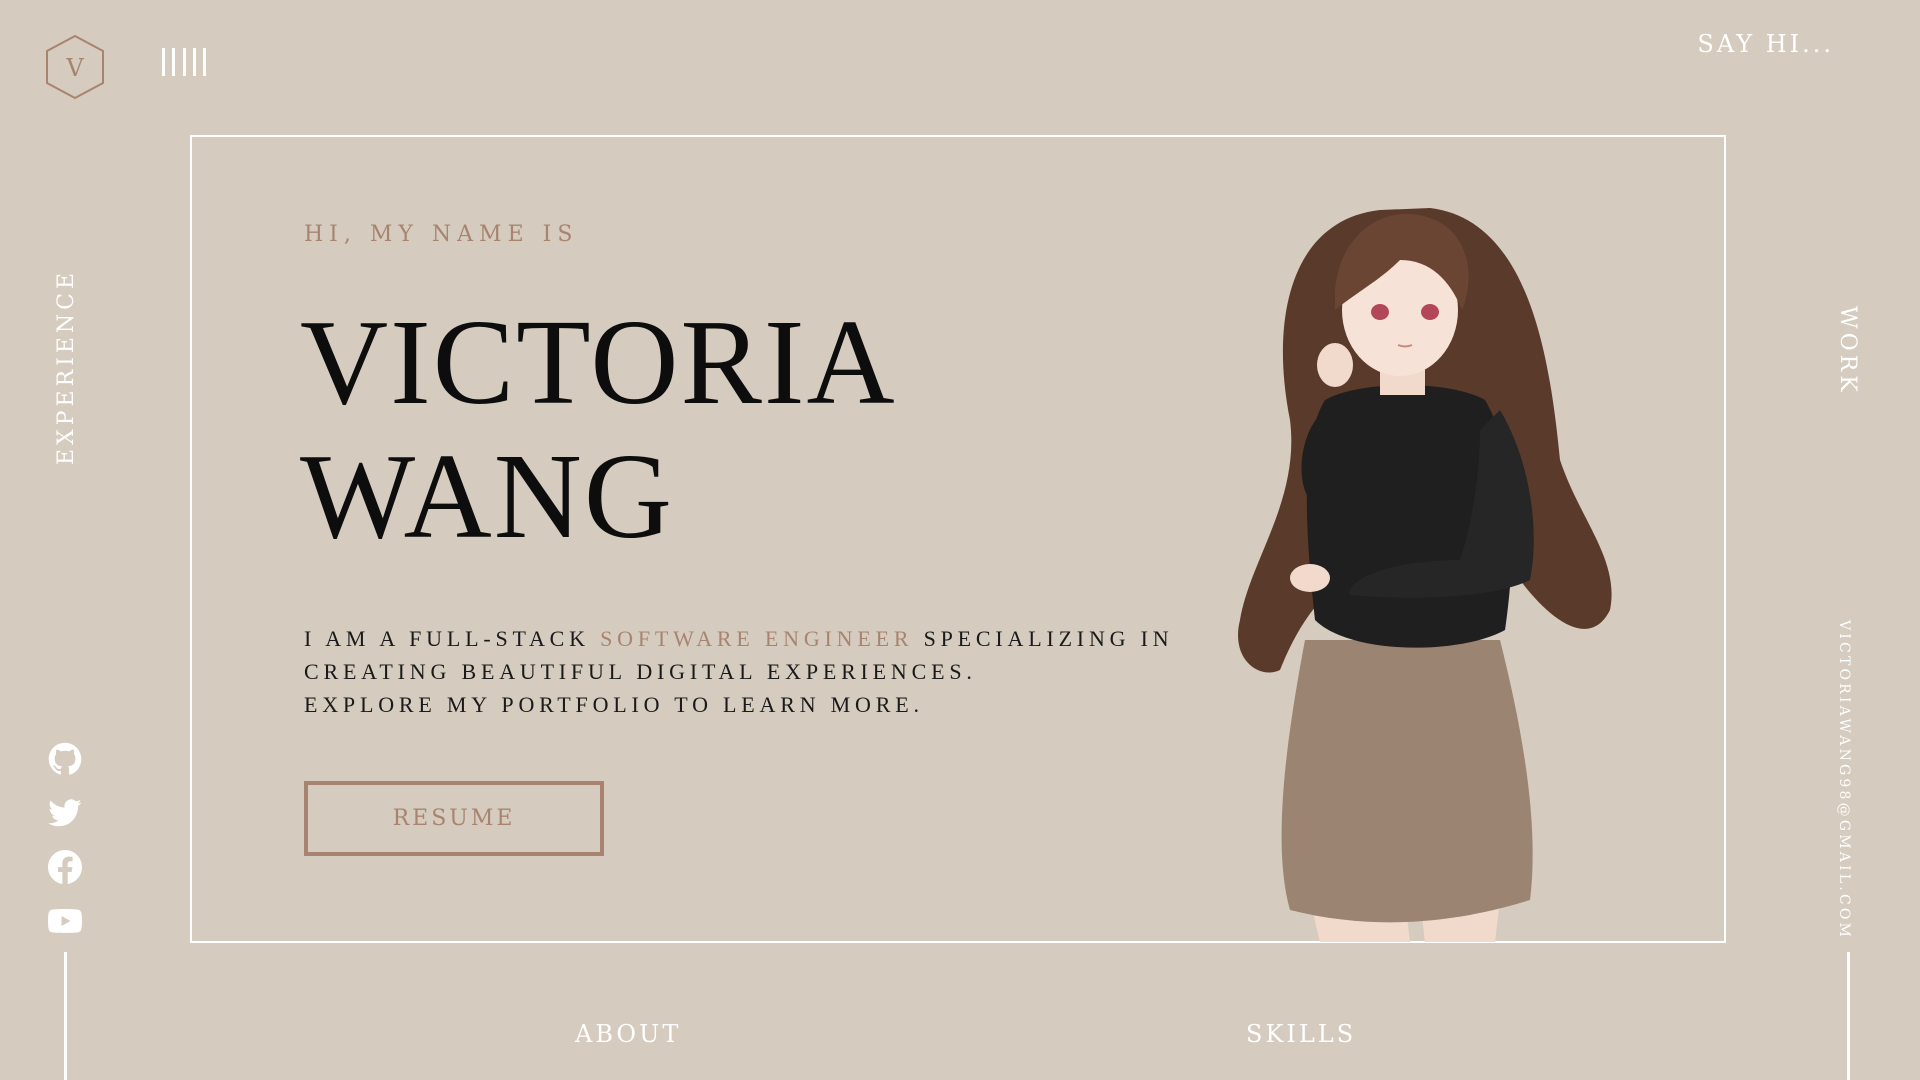 The height and width of the screenshot is (1080, 1920). I want to click on youtube-icon, so click(65, 921).